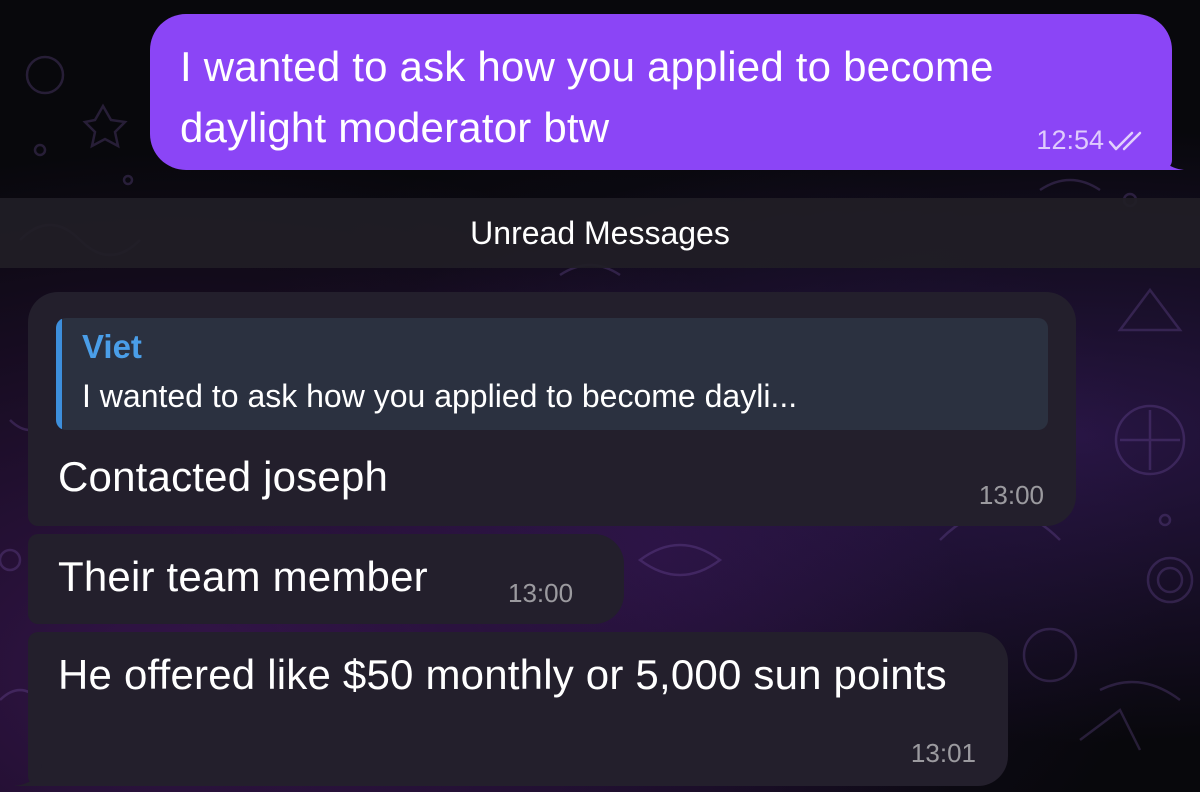  I want to click on incoming-message-time: 13:01, so click(943, 753).